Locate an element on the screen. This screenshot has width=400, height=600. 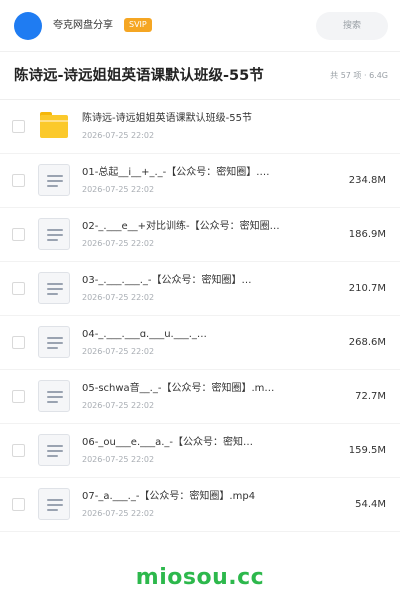
file-name: 07-_a.___._-【公众号：密知圈】.mp4 is located at coordinates (169, 496).